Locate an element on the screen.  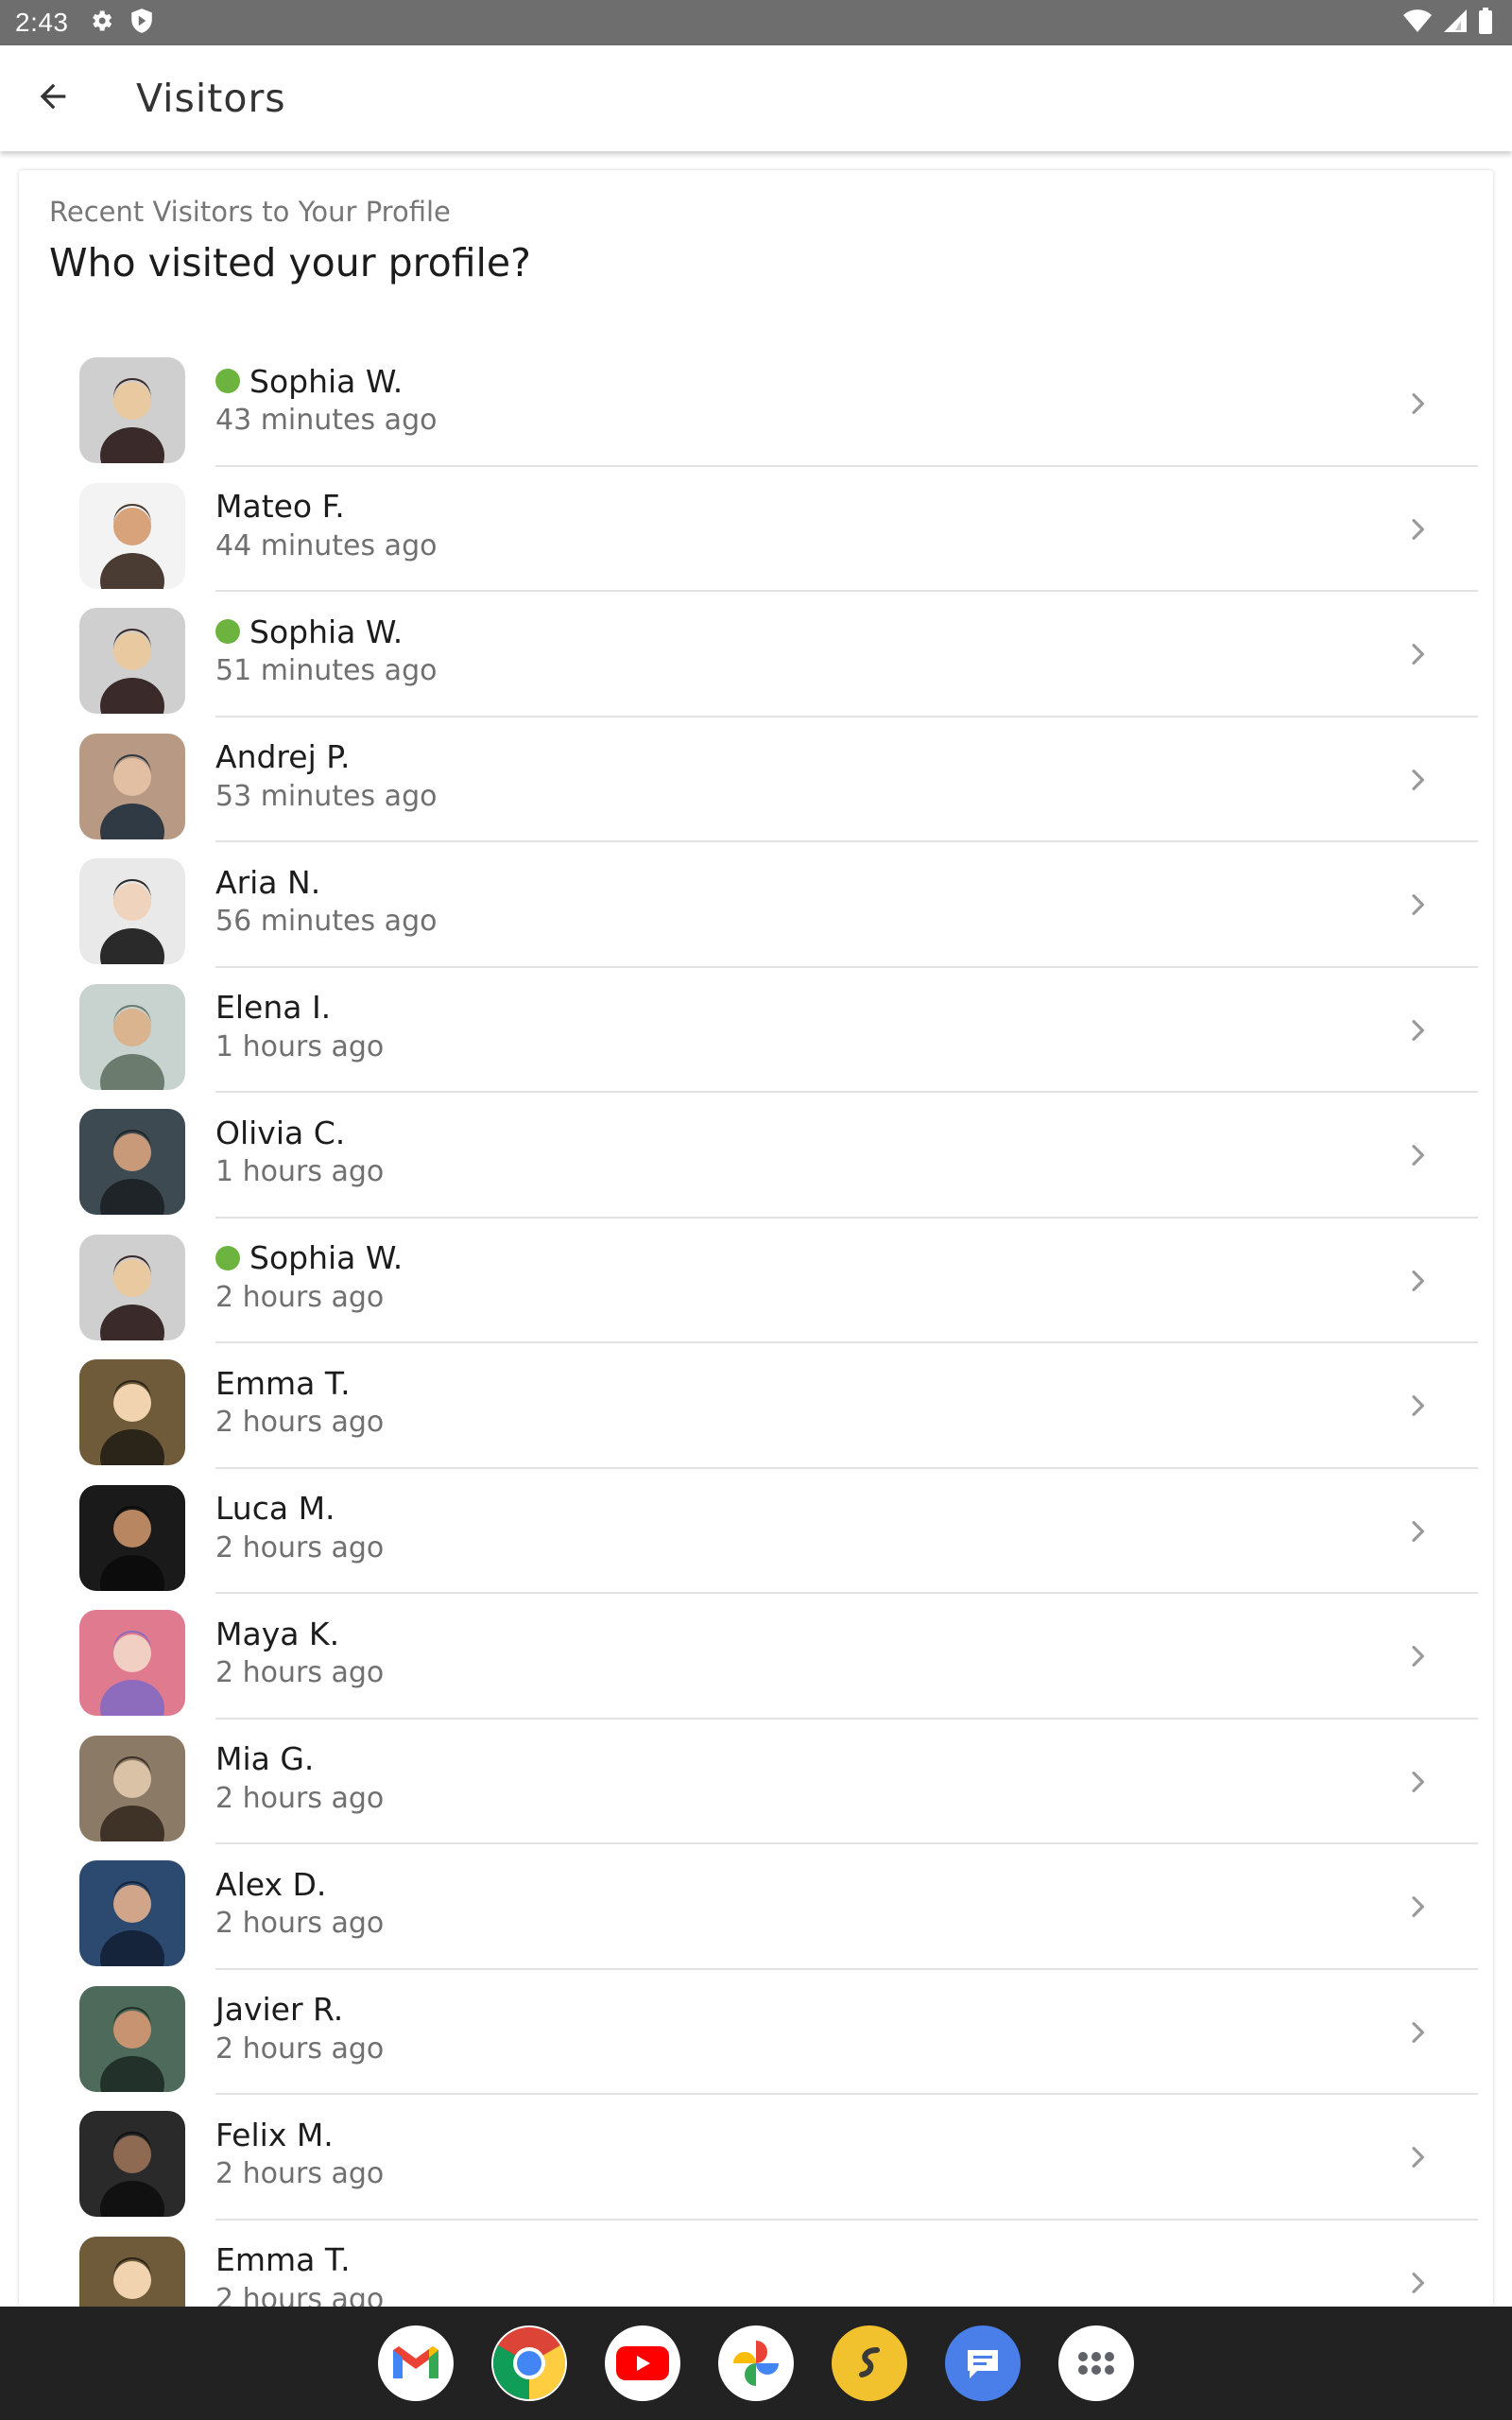
visitor-row: Mia G. 2 hours ago is located at coordinates (756, 1782).